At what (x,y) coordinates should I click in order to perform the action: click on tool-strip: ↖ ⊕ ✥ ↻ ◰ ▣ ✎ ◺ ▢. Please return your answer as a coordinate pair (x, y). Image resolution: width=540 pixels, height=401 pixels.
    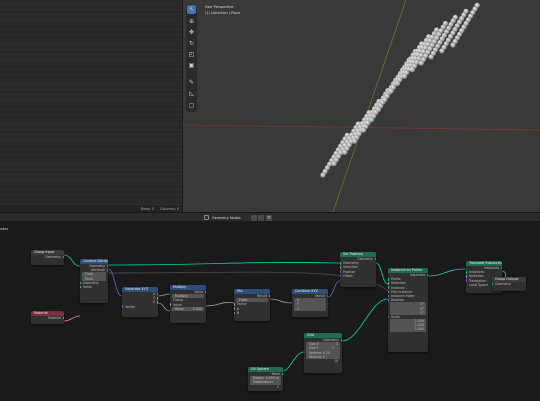
    Looking at the image, I should click on (191, 58).